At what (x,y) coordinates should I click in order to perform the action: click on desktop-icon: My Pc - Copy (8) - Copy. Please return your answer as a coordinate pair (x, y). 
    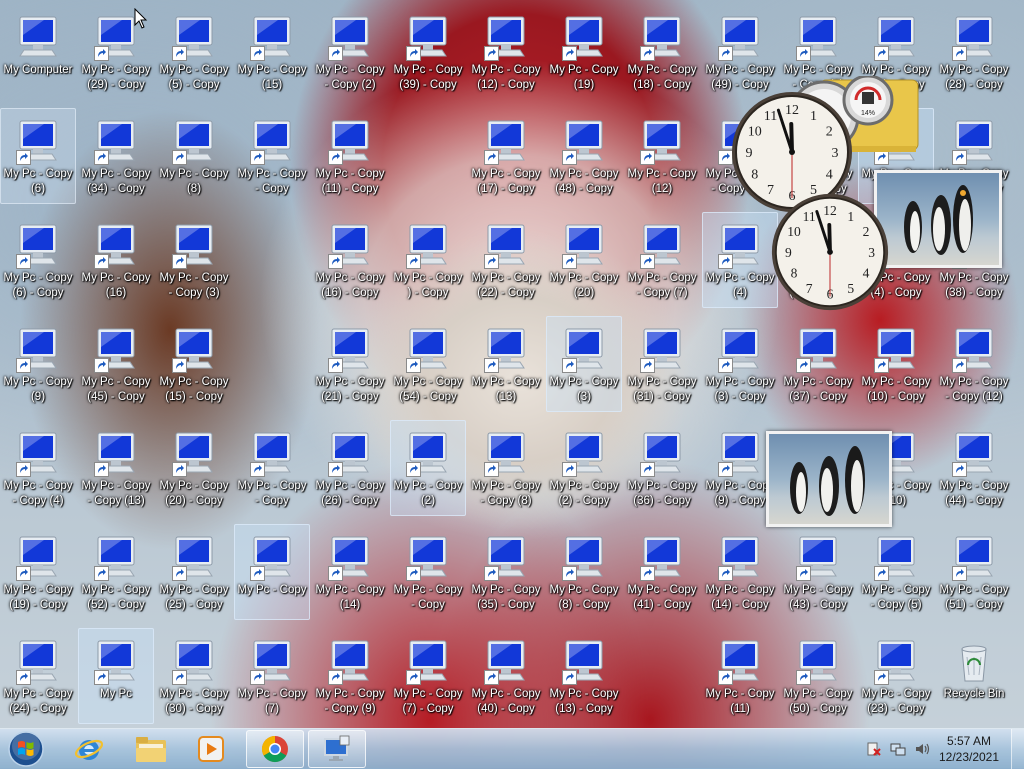
    Looking at the image, I should click on (584, 572).